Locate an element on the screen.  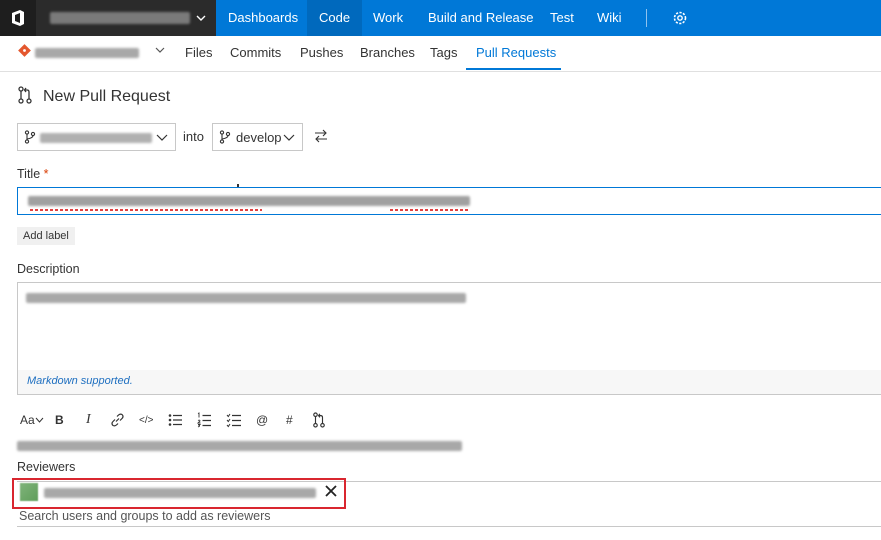
tab-files: Files is located at coordinates (198, 53).